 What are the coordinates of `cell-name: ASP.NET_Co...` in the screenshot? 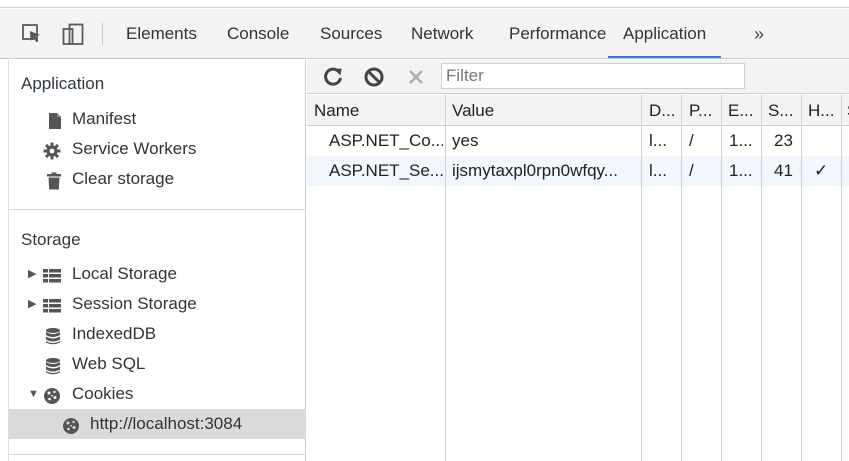 It's located at (386, 140).